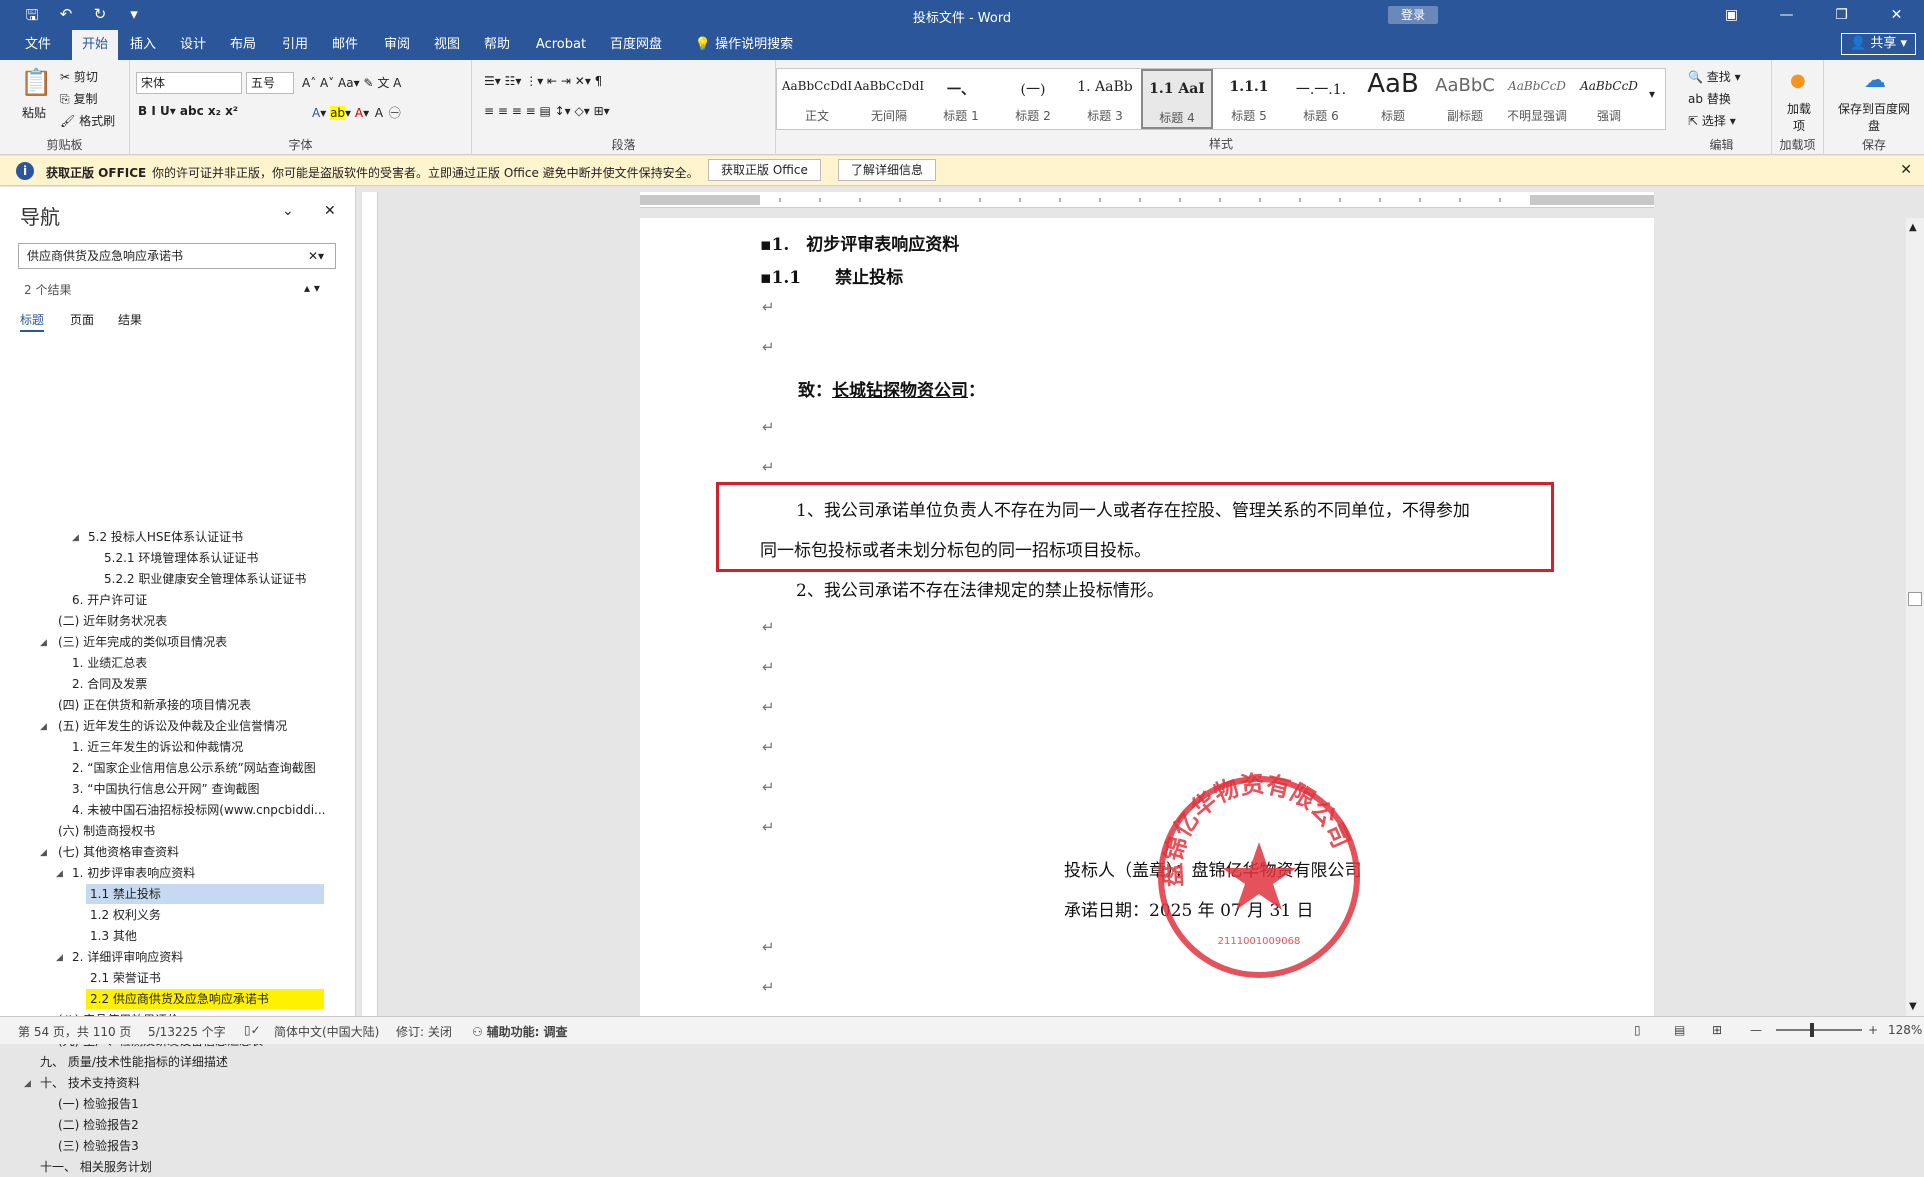 The width and height of the screenshot is (1924, 1177). Describe the element at coordinates (1714, 76) in the screenshot. I see `find-button: 🔍 查找 ▾` at that location.